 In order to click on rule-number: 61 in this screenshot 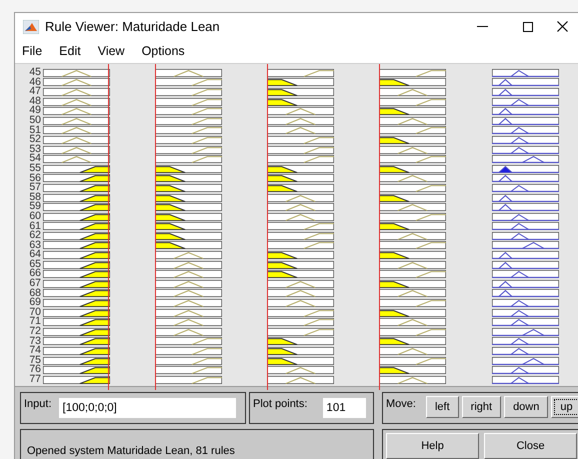, I will do `click(35, 227)`.